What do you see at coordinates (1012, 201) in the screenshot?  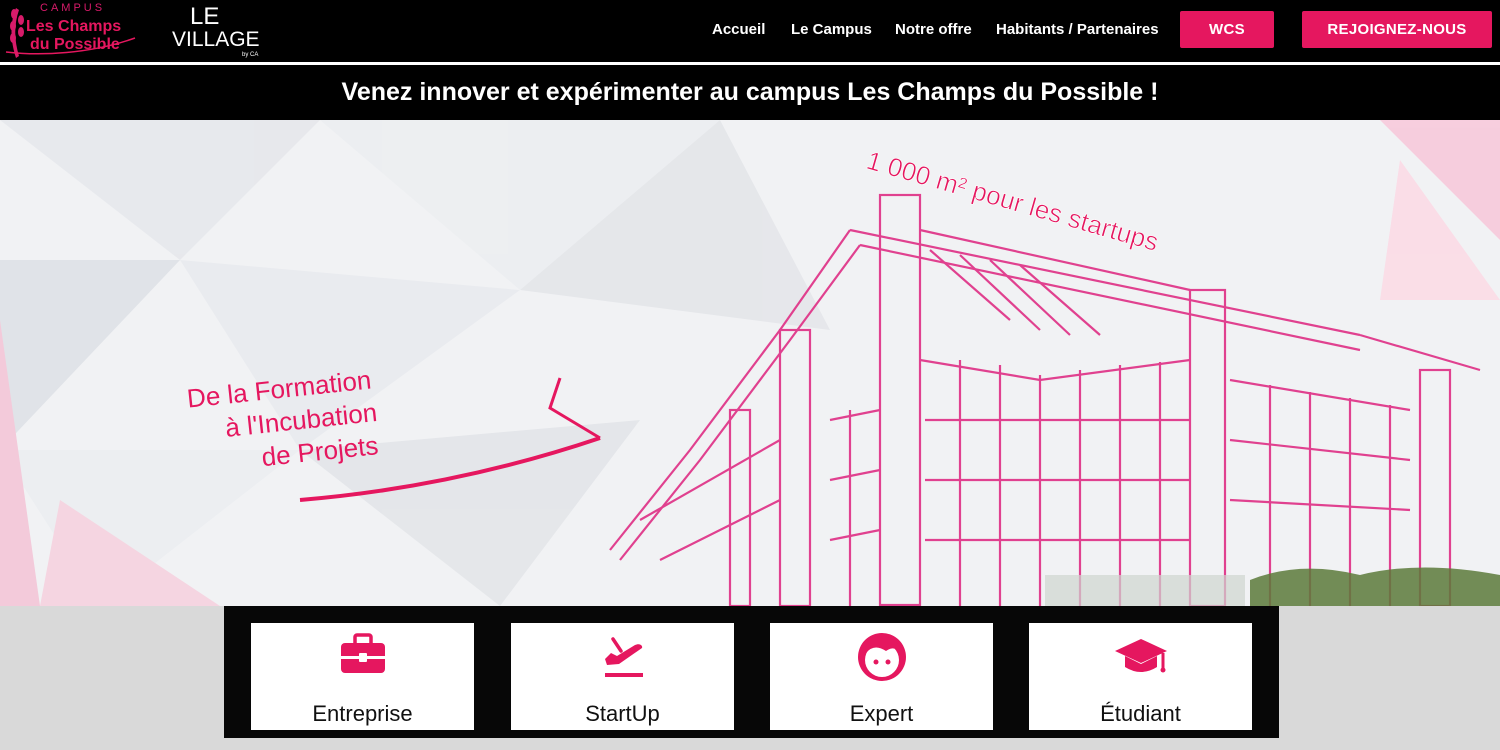 I see `hero-banner-text: 1 000 m² pour les startups` at bounding box center [1012, 201].